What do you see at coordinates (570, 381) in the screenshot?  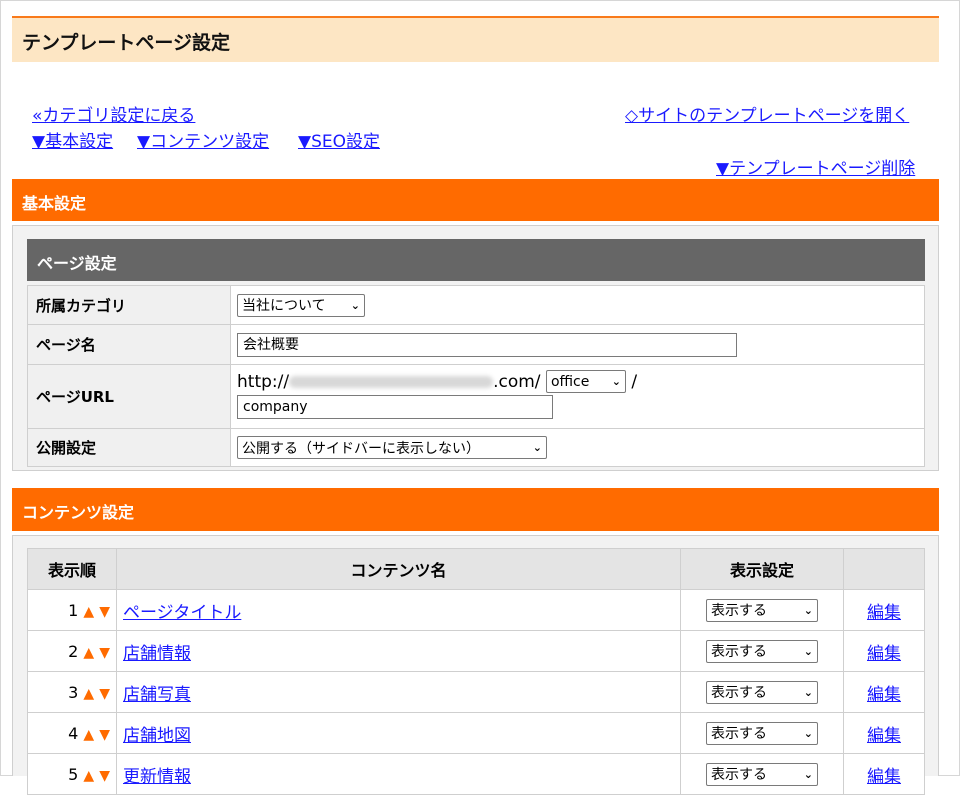 I see `url-directory-value: office` at bounding box center [570, 381].